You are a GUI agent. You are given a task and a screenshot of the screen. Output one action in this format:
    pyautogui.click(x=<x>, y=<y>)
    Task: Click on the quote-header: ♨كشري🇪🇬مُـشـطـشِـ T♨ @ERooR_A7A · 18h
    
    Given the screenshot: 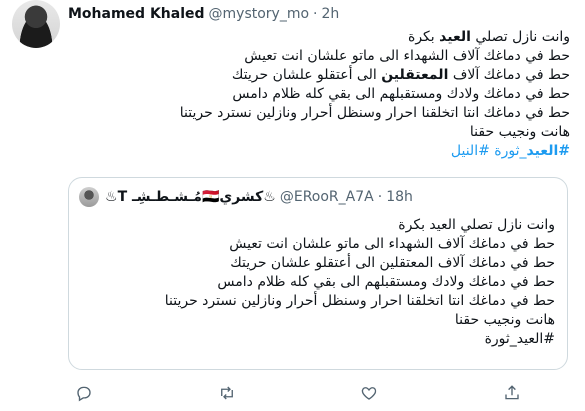 What is the action you would take?
    pyautogui.click(x=246, y=197)
    